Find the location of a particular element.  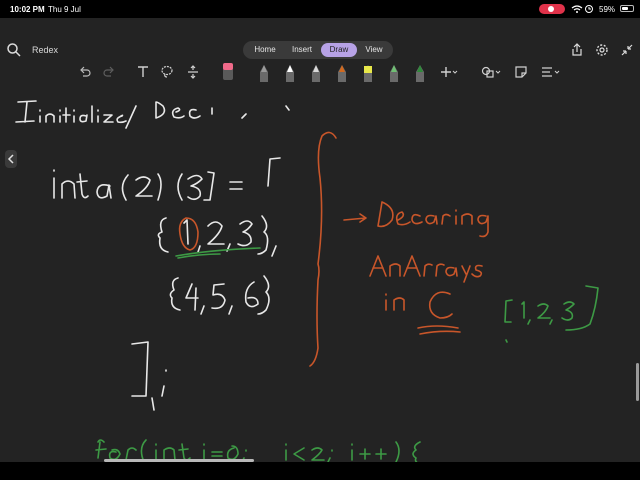

settings-icon is located at coordinates (602, 50).